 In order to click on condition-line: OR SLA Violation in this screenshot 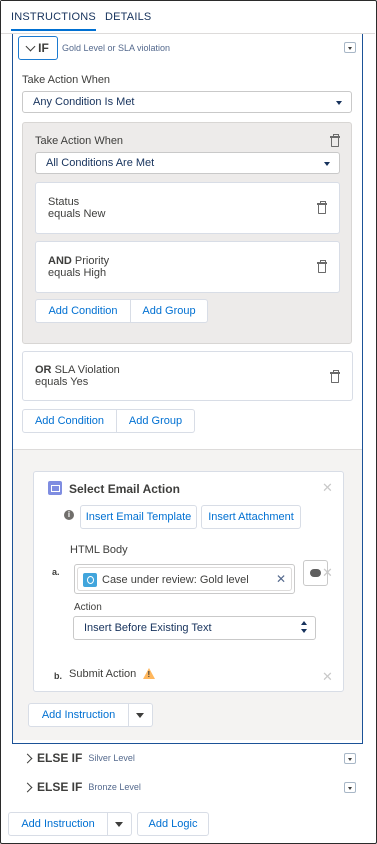, I will do `click(77, 370)`.